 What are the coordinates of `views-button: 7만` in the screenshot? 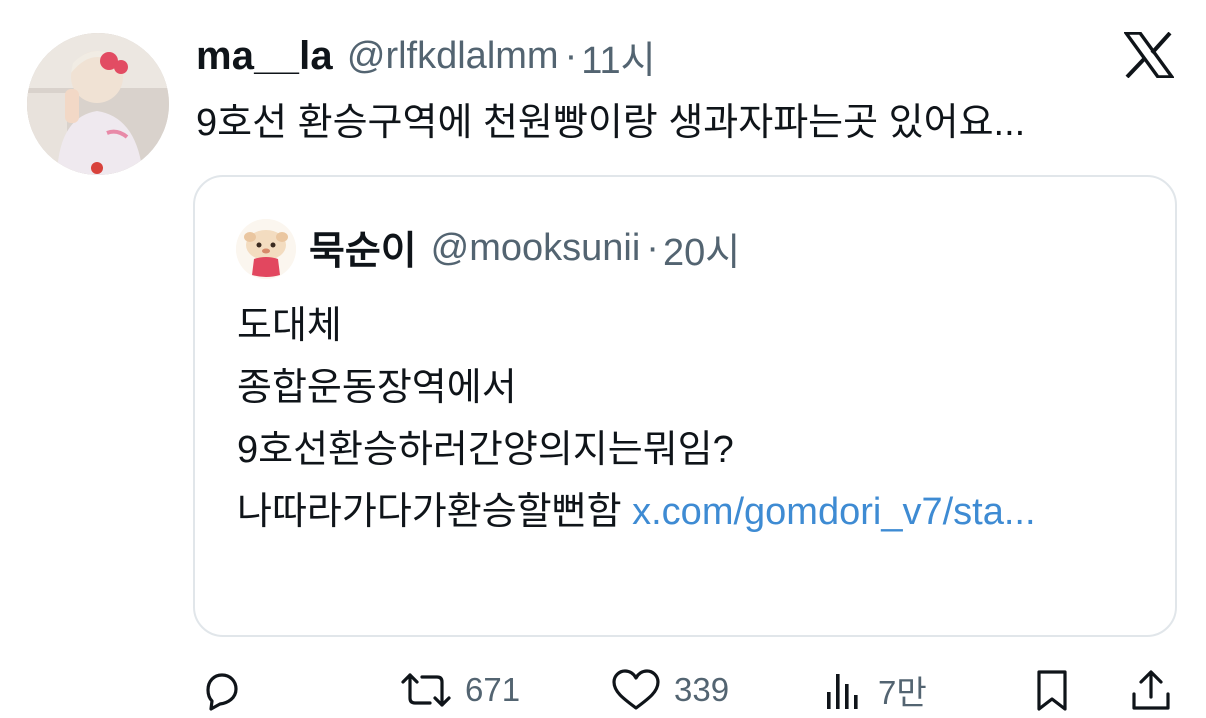 It's located at (874, 690).